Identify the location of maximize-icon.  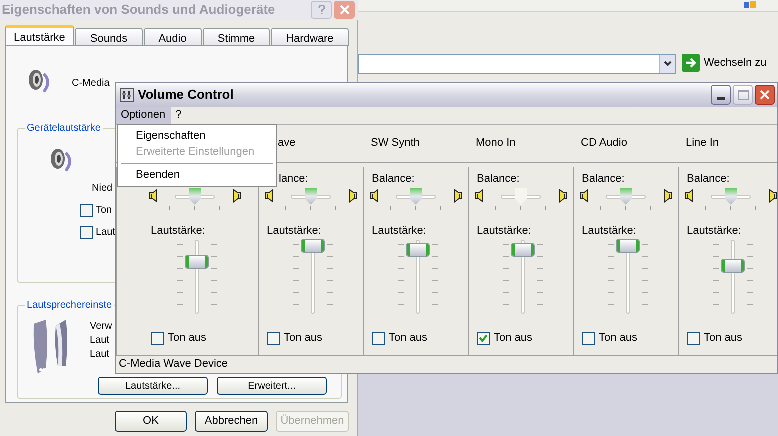
(743, 95).